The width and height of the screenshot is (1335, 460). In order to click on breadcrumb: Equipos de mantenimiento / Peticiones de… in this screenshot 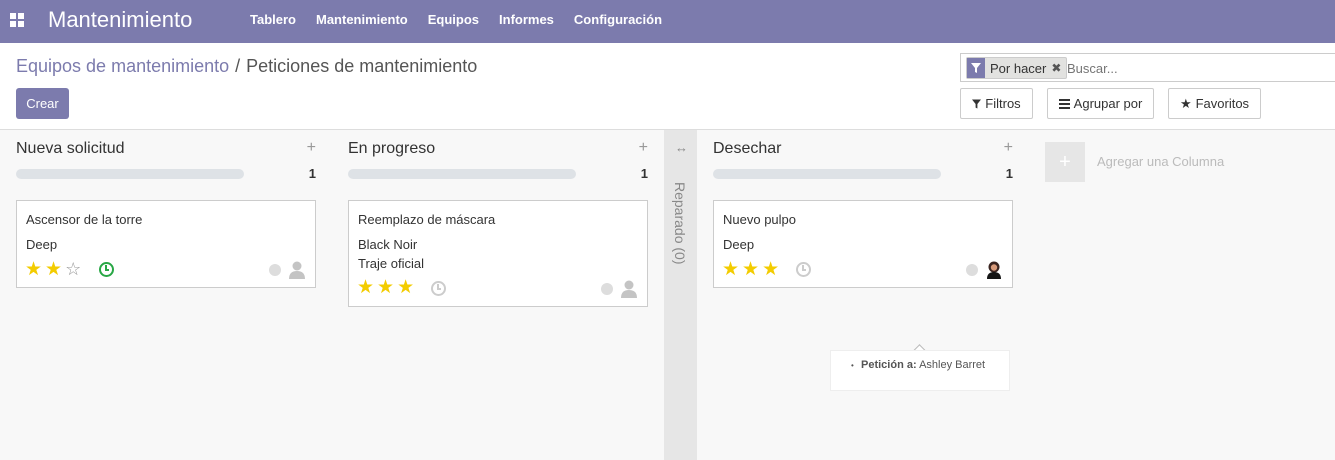, I will do `click(246, 66)`.